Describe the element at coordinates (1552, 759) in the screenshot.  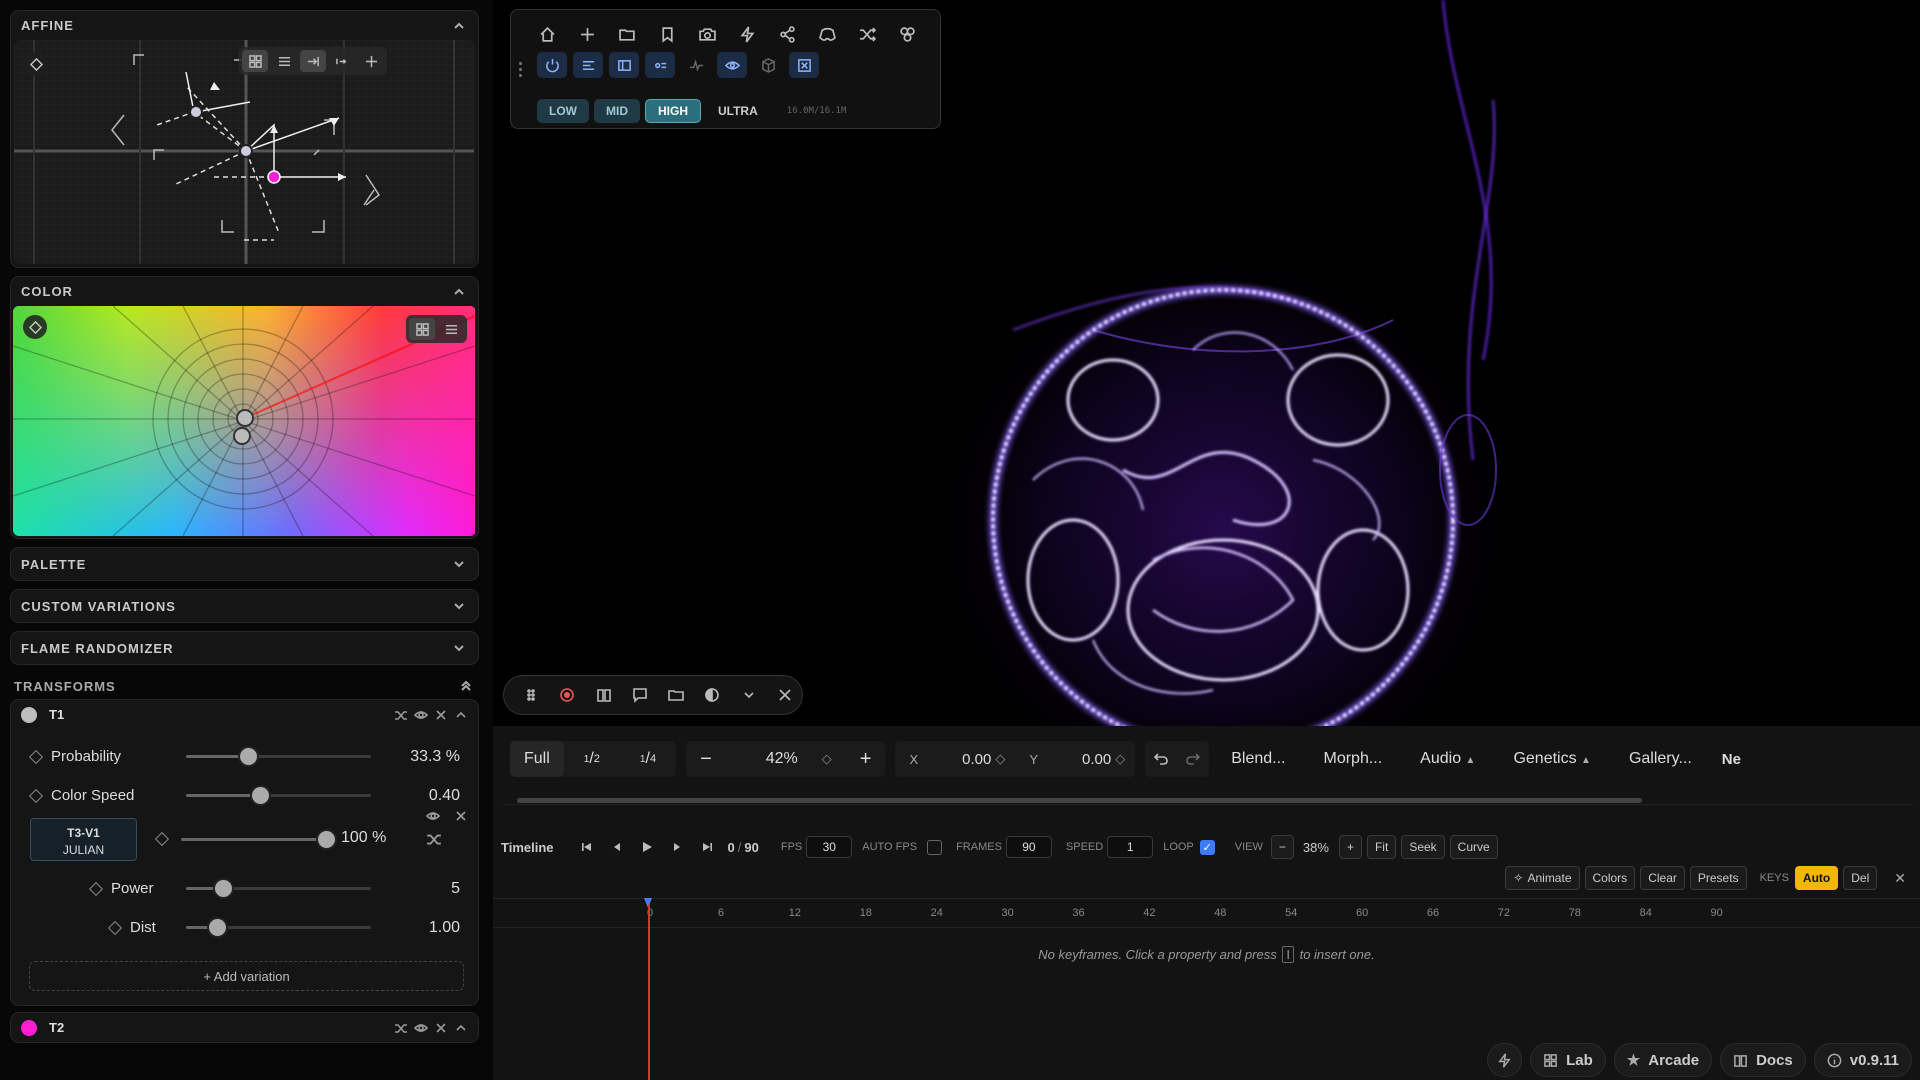
I see `menu-genetics: Genetics ▲` at that location.